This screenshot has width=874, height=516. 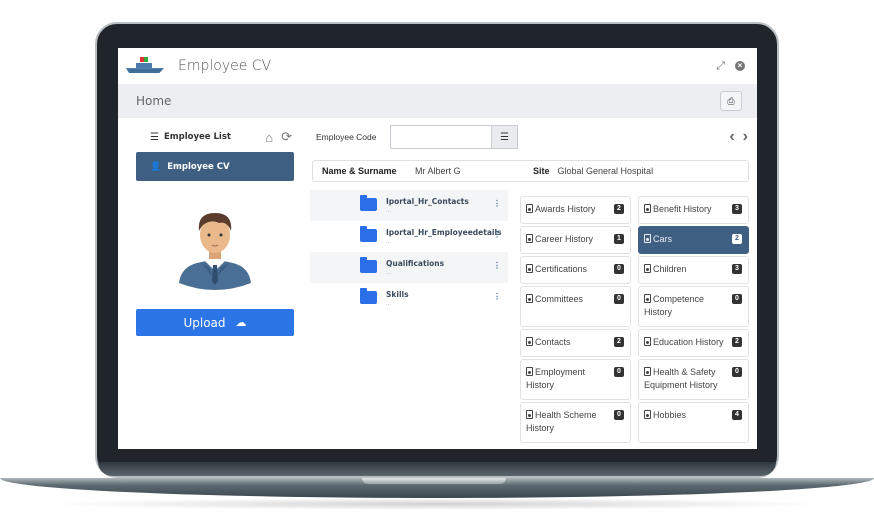 I want to click on category-card-health-scheme-history: Health Scheme History 0, so click(x=575, y=422).